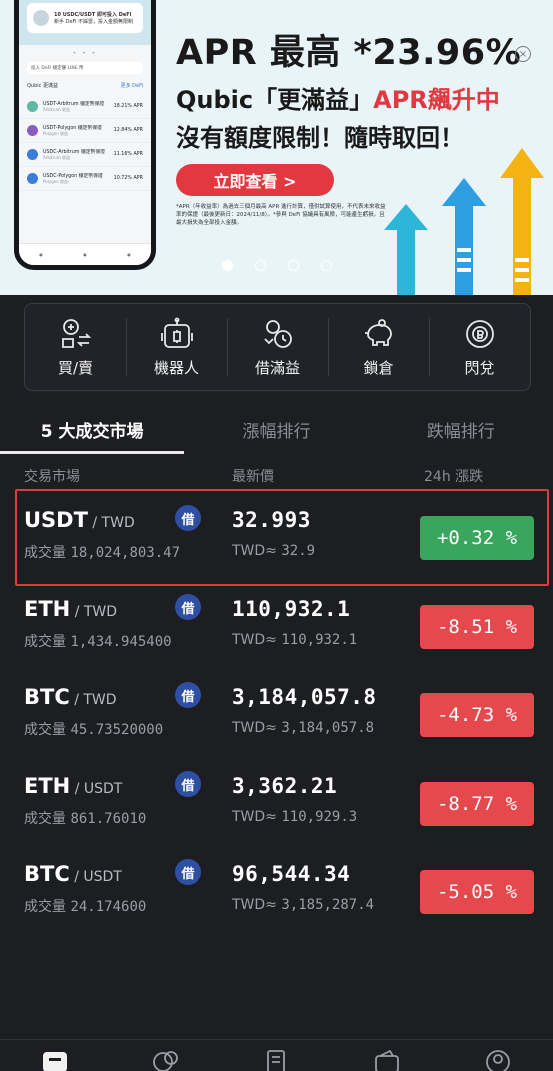  Describe the element at coordinates (98, 642) in the screenshot. I see `volume: 成交量 1,434.945400` at that location.